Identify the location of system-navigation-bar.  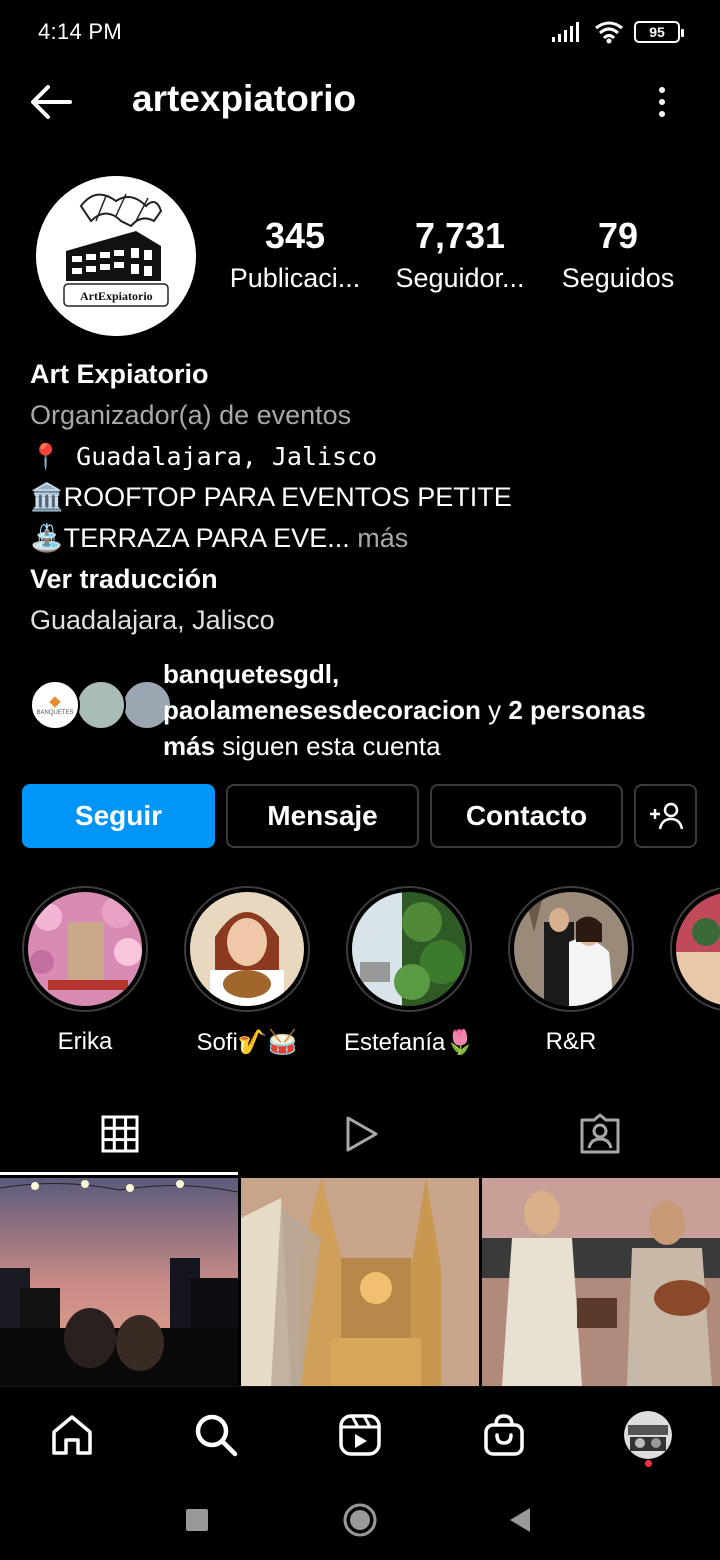
(360, 1520).